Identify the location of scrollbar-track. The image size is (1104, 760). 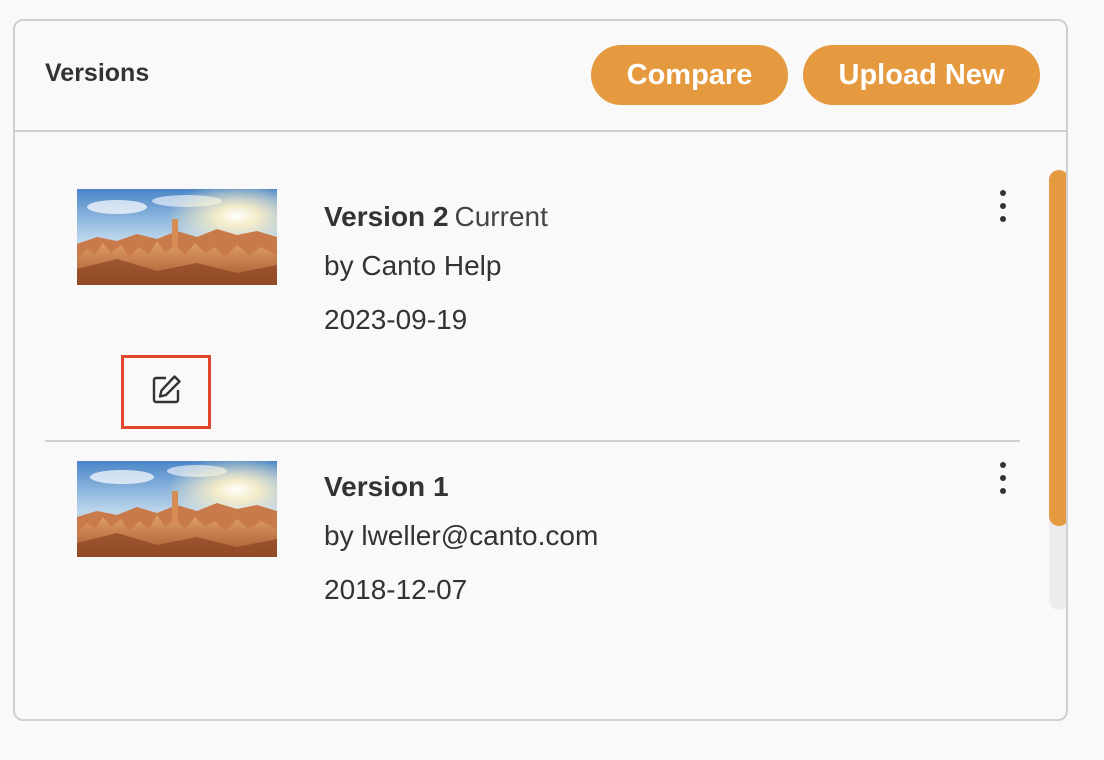
(1057, 390).